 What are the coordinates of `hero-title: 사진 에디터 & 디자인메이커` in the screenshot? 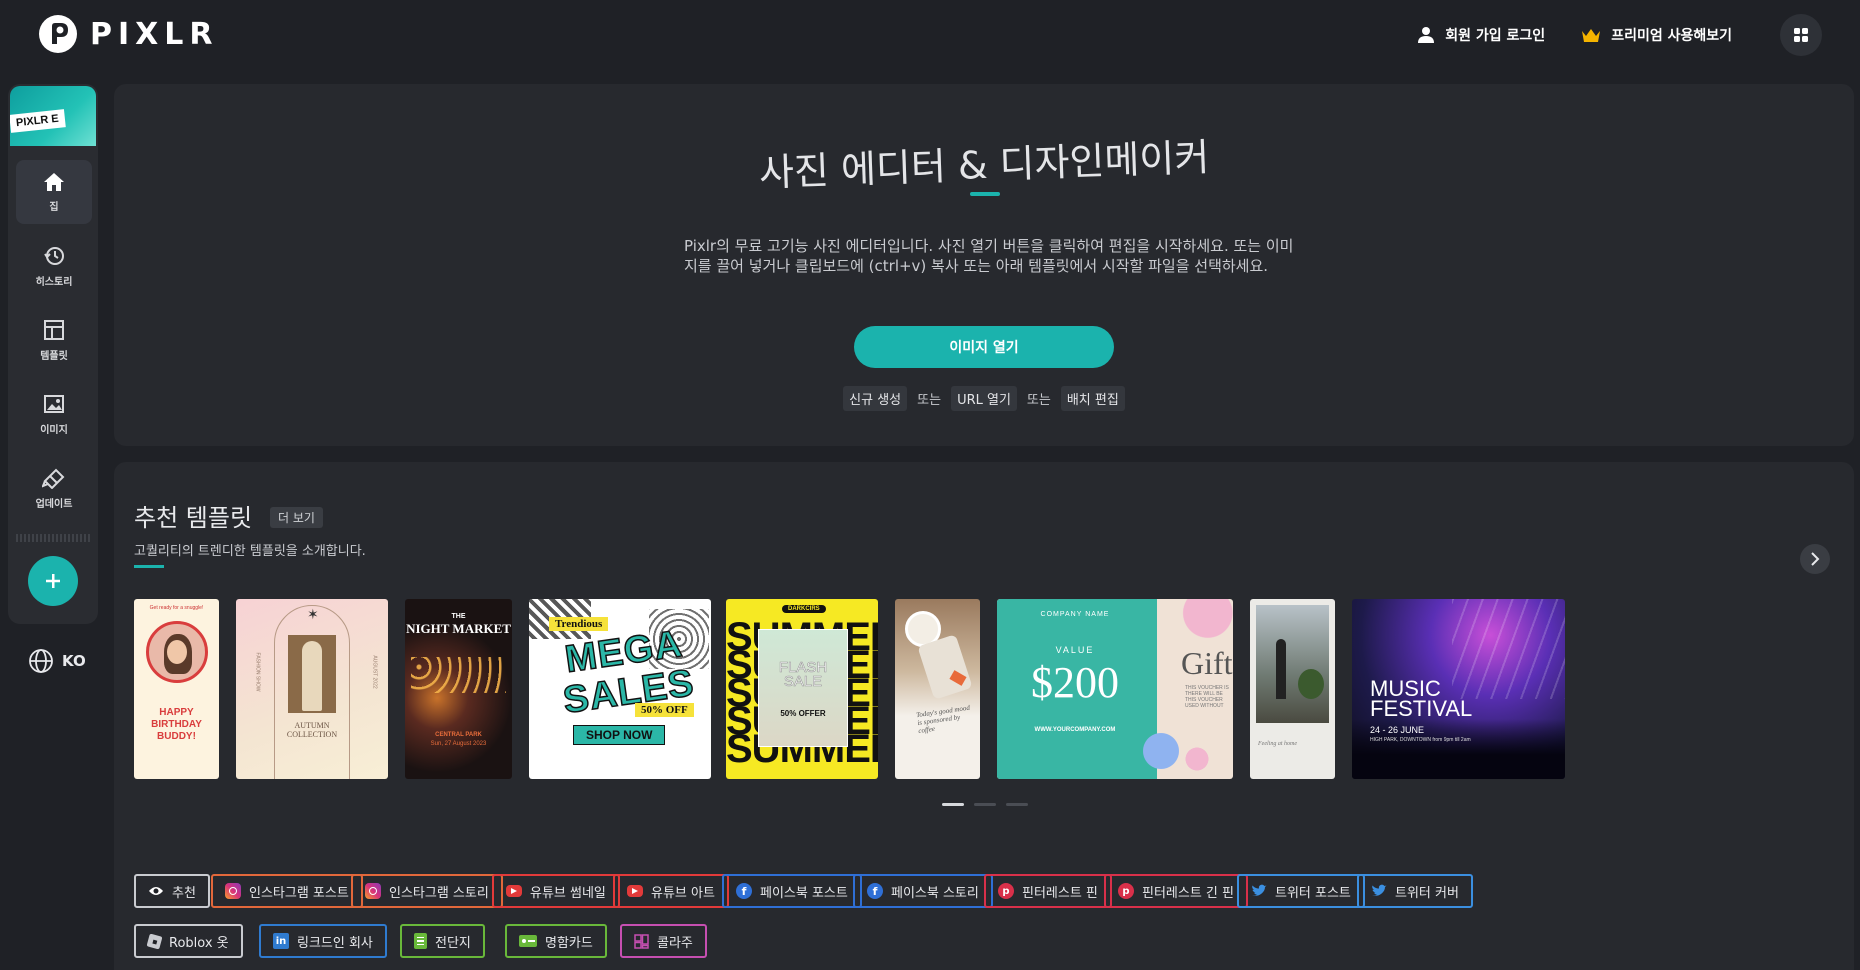 It's located at (984, 165).